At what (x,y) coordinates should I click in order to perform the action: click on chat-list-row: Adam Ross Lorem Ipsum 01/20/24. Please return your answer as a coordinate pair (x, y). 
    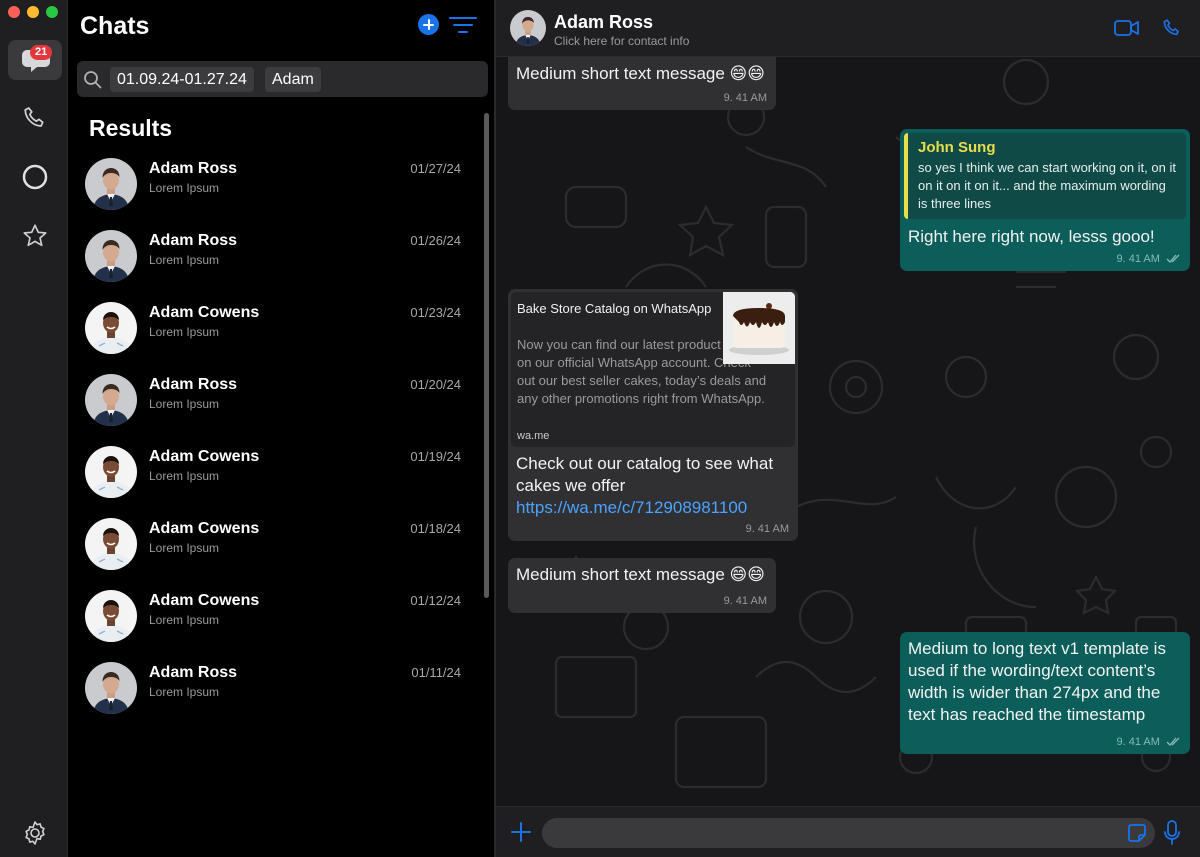
    Looking at the image, I should click on (274, 404).